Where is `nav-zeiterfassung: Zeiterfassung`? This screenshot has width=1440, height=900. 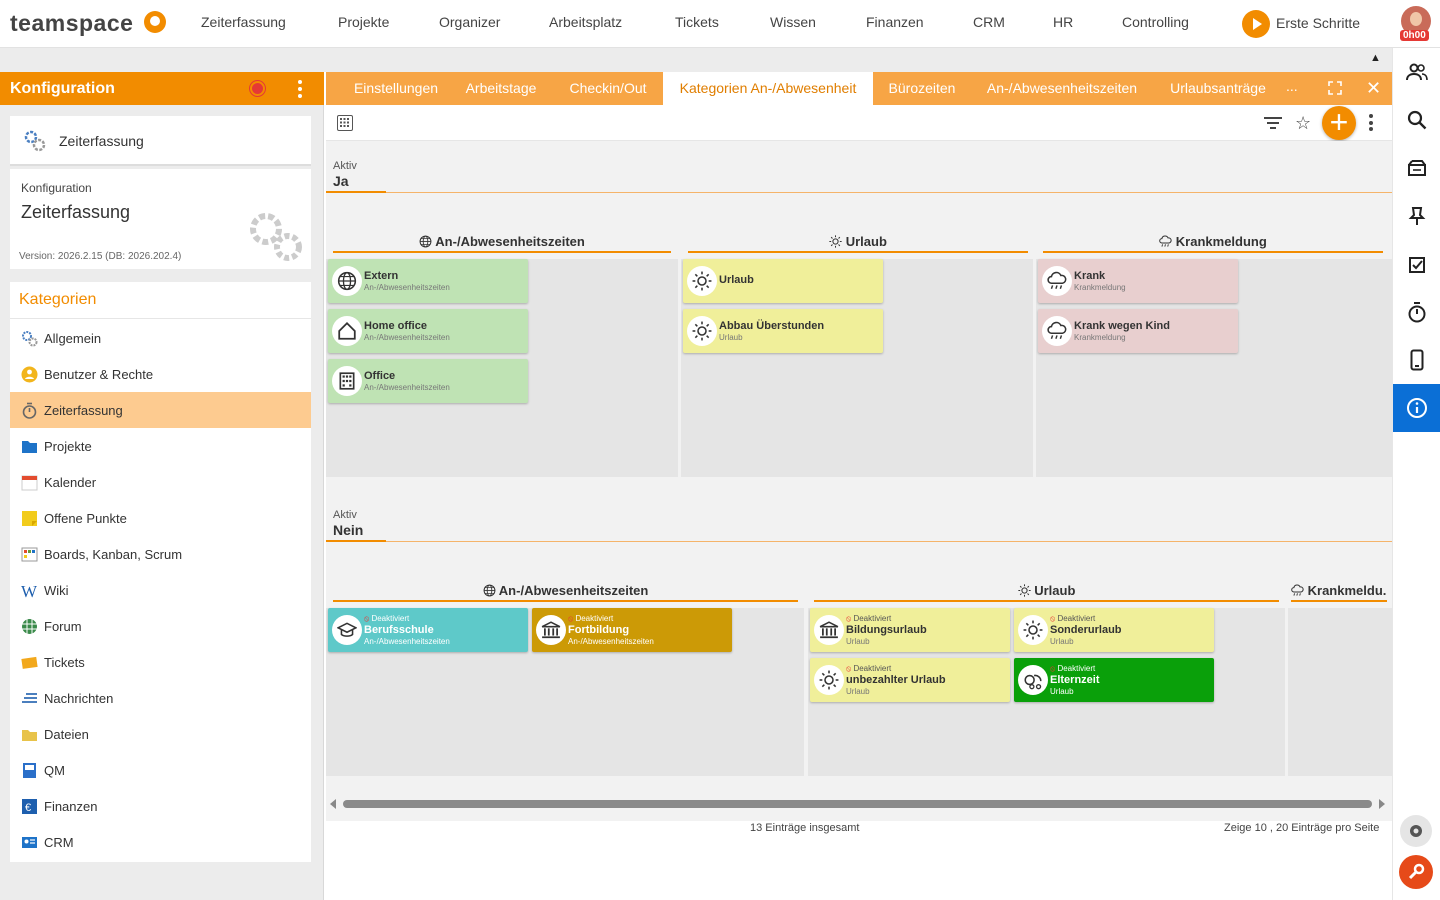 nav-zeiterfassung: Zeiterfassung is located at coordinates (243, 22).